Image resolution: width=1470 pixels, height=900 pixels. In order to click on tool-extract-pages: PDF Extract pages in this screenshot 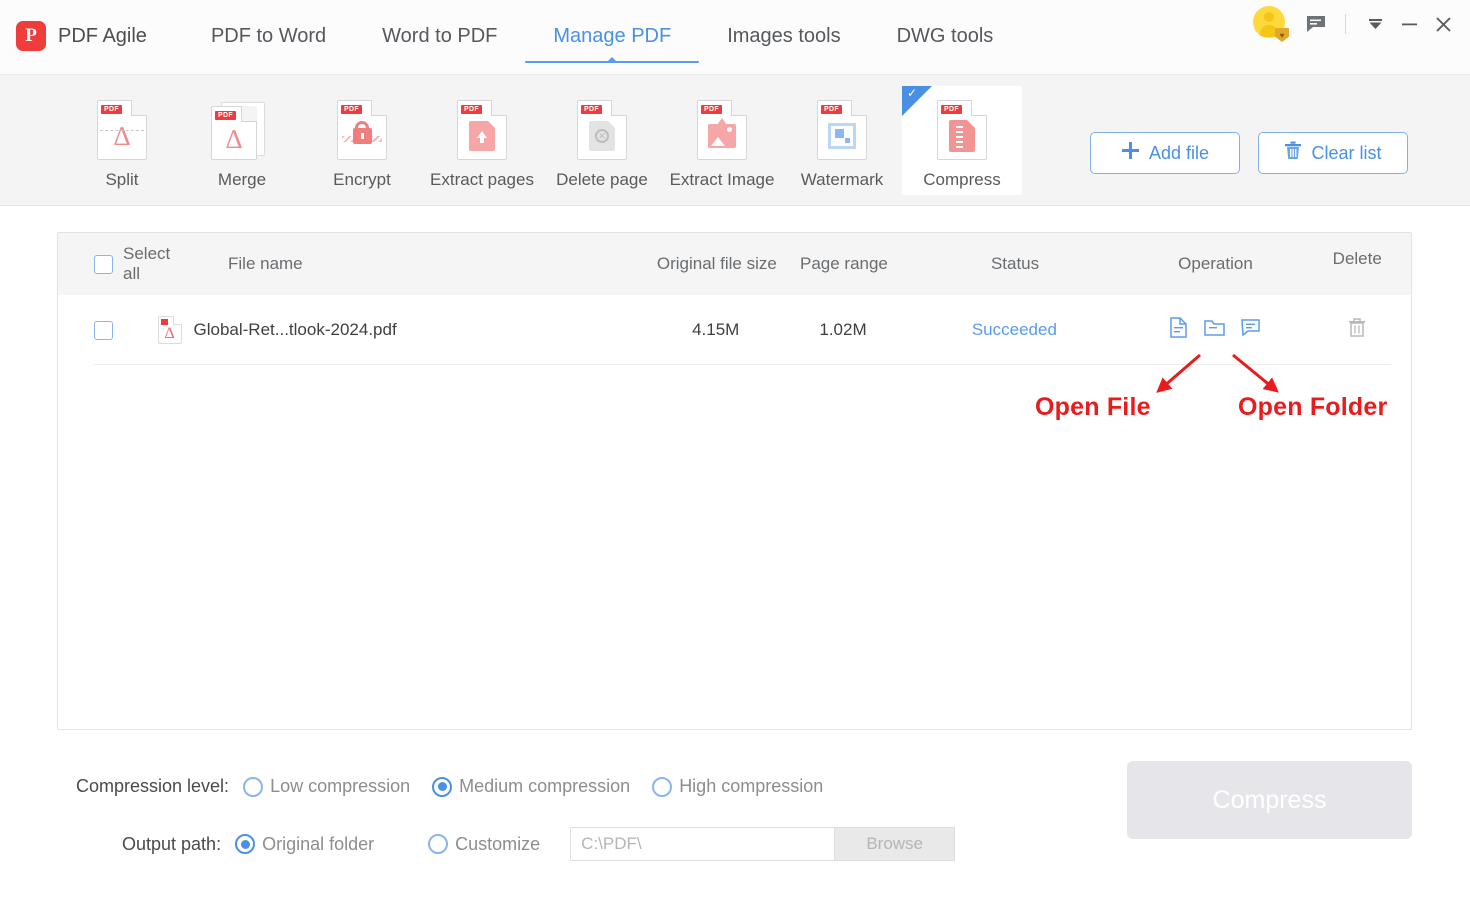, I will do `click(482, 140)`.